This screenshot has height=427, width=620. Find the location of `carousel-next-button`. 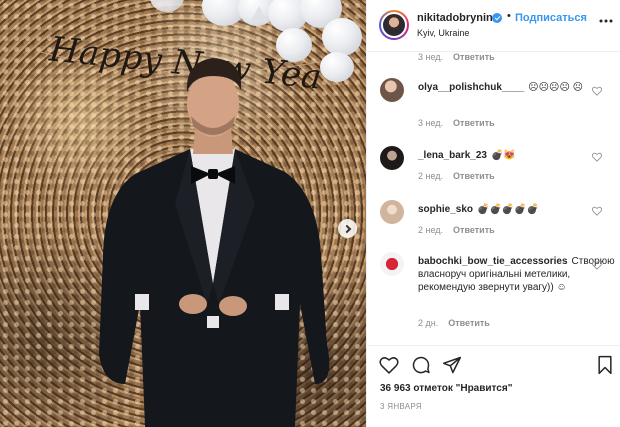

carousel-next-button is located at coordinates (347, 228).